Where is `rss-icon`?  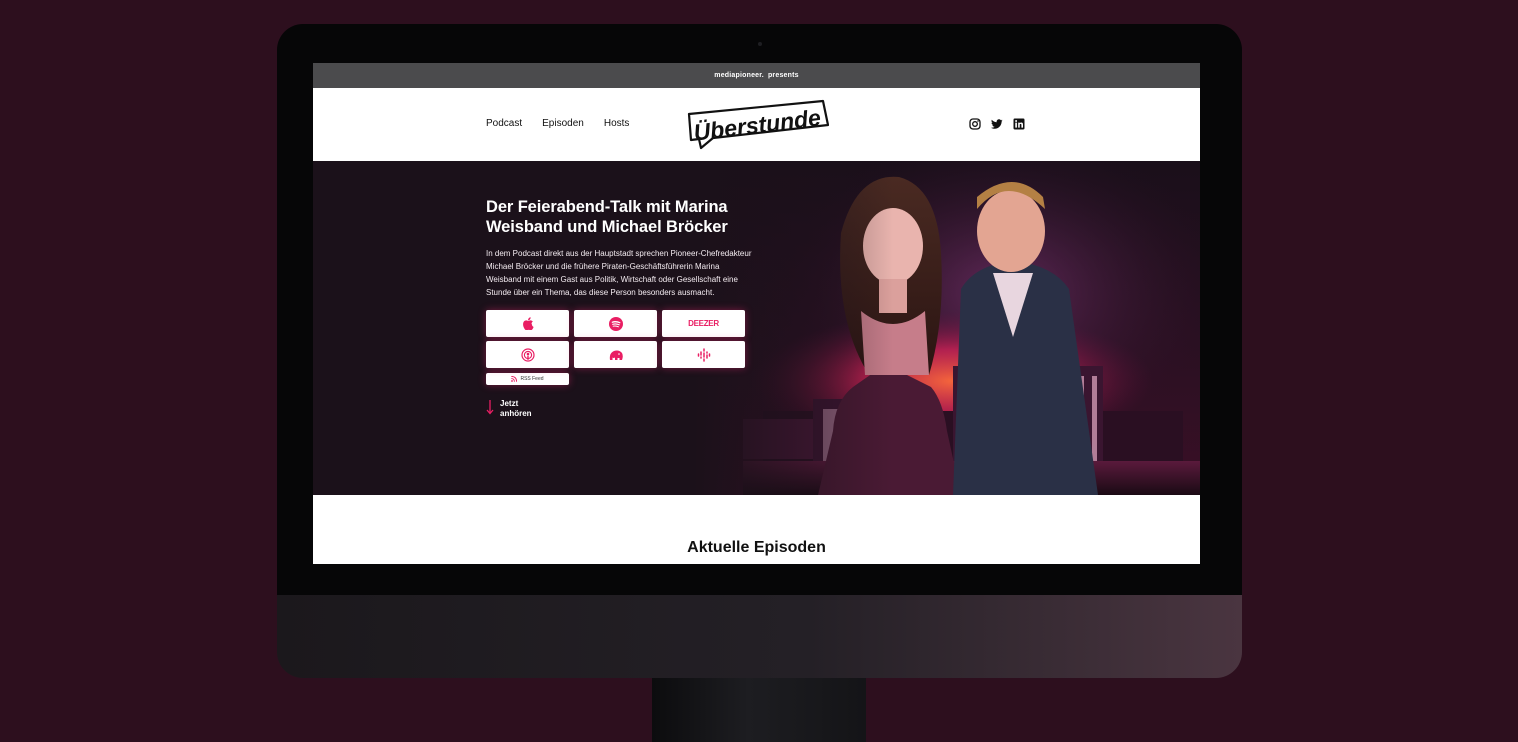 rss-icon is located at coordinates (514, 379).